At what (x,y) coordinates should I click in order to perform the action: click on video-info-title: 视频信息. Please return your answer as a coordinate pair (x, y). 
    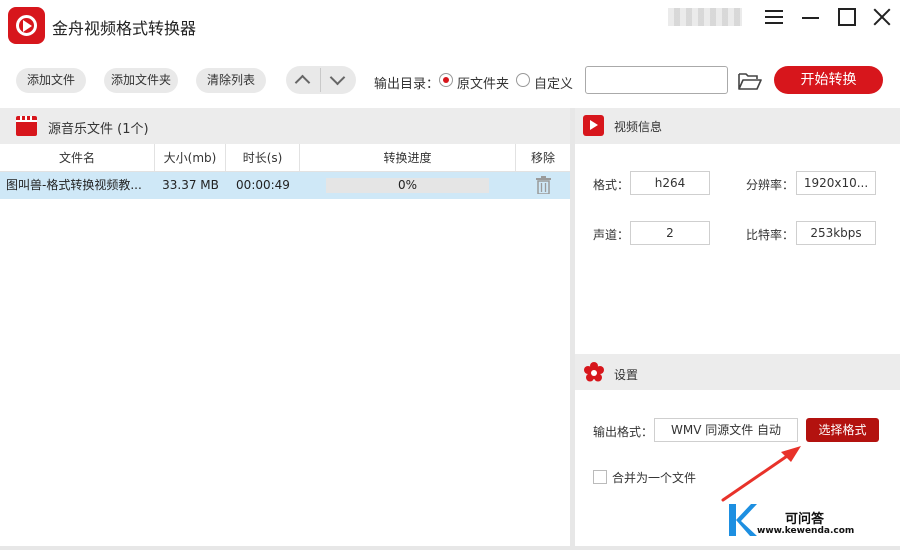
    Looking at the image, I should click on (638, 127).